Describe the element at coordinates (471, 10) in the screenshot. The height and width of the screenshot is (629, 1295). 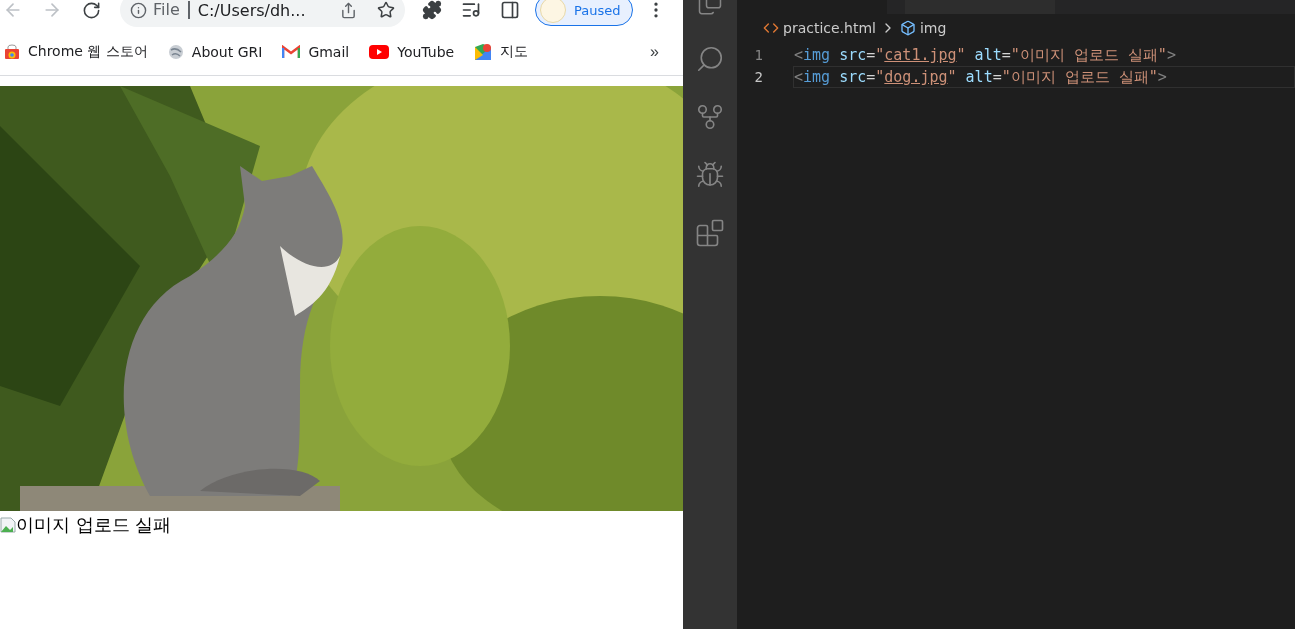
I see `music-list-icon` at that location.